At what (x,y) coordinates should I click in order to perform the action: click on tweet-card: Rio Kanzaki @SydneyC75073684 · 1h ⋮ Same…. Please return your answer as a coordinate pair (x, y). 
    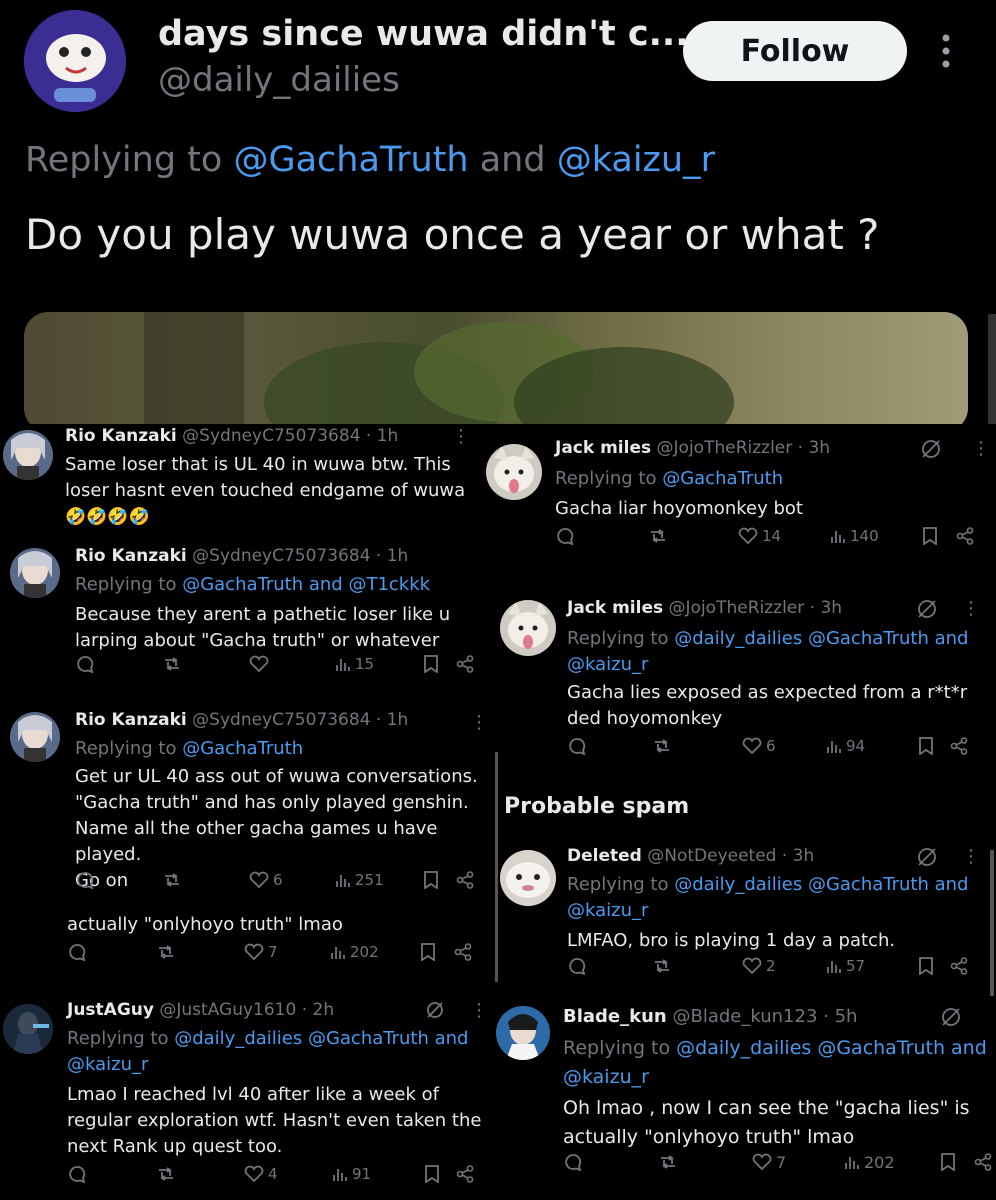
    Looking at the image, I should click on (248, 480).